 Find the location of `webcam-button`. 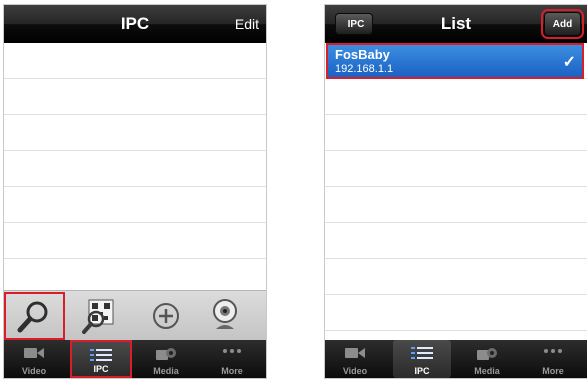

webcam-button is located at coordinates (225, 316).